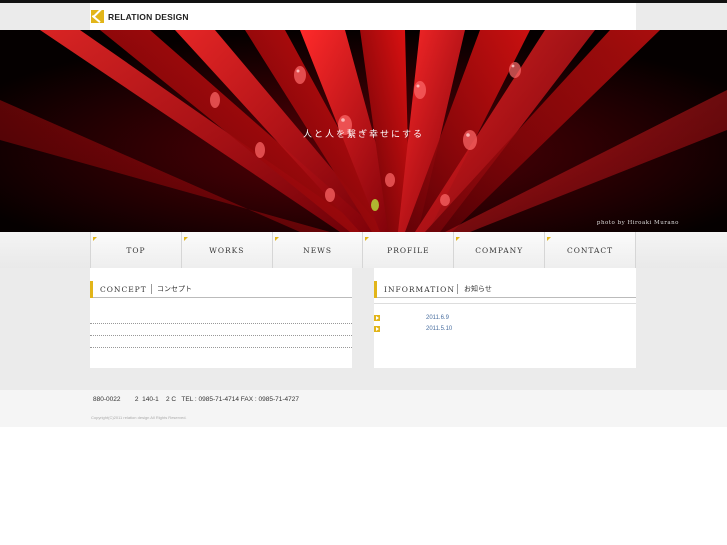  I want to click on nav-item-works: WORKS, so click(227, 250).